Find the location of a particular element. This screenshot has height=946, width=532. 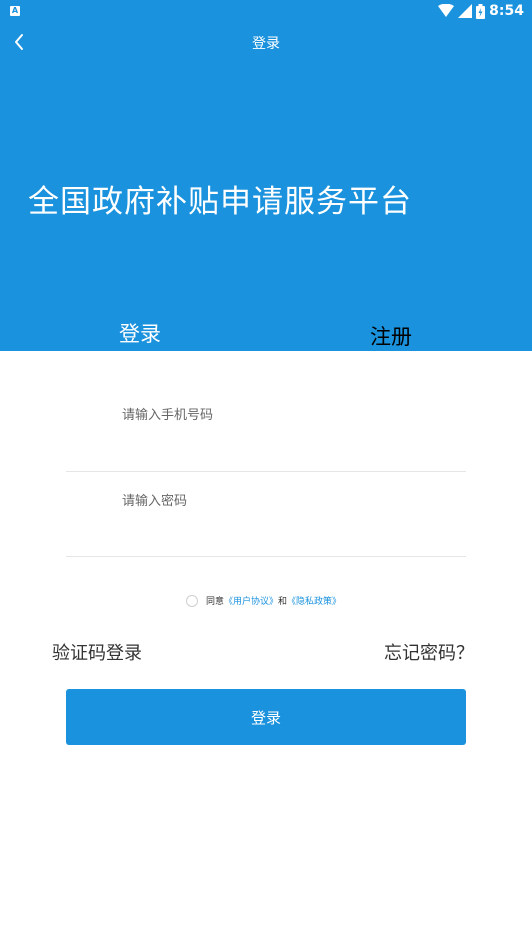

agree-prefix: 同意 is located at coordinates (215, 602).